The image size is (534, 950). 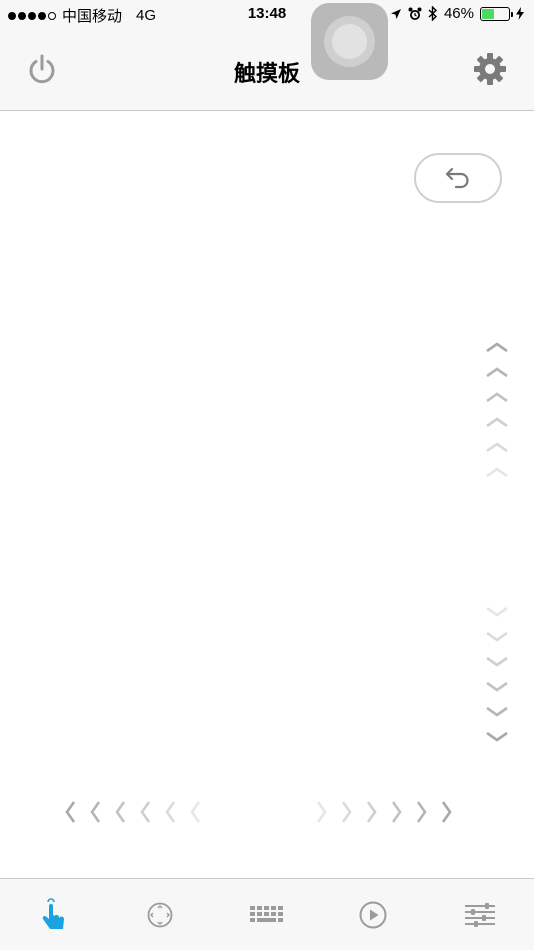 I want to click on settings-button, so click(x=490, y=69).